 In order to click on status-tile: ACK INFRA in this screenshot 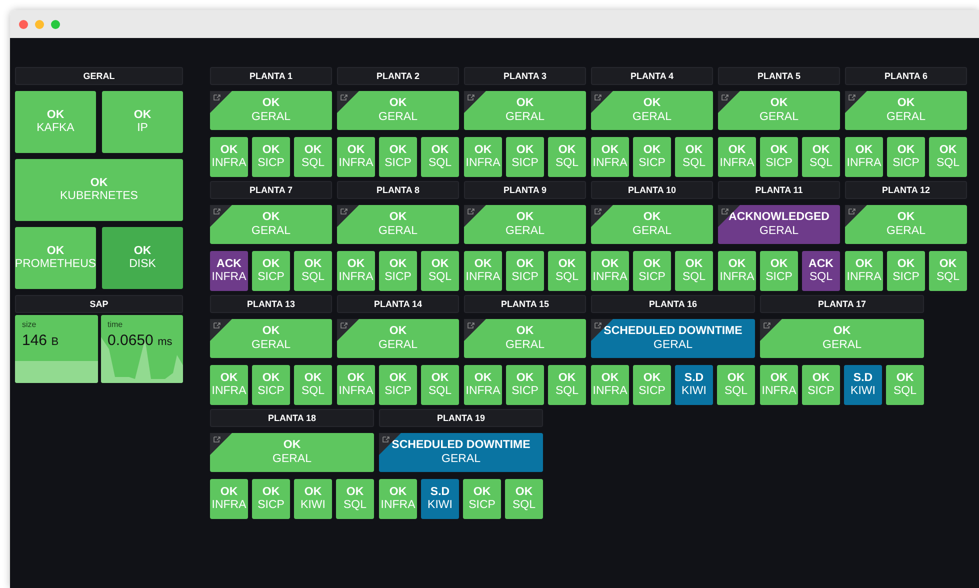, I will do `click(229, 271)`.